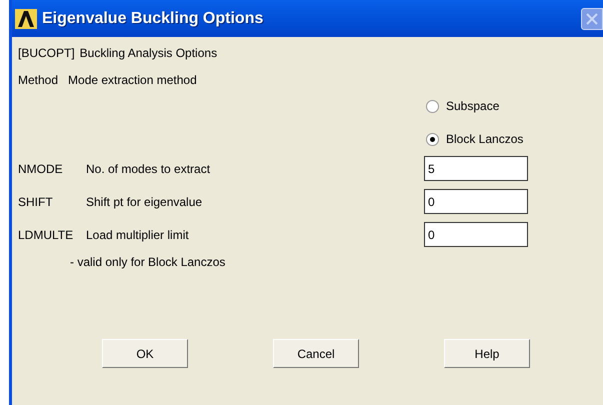 This screenshot has width=603, height=405. I want to click on close-icon, so click(592, 18).